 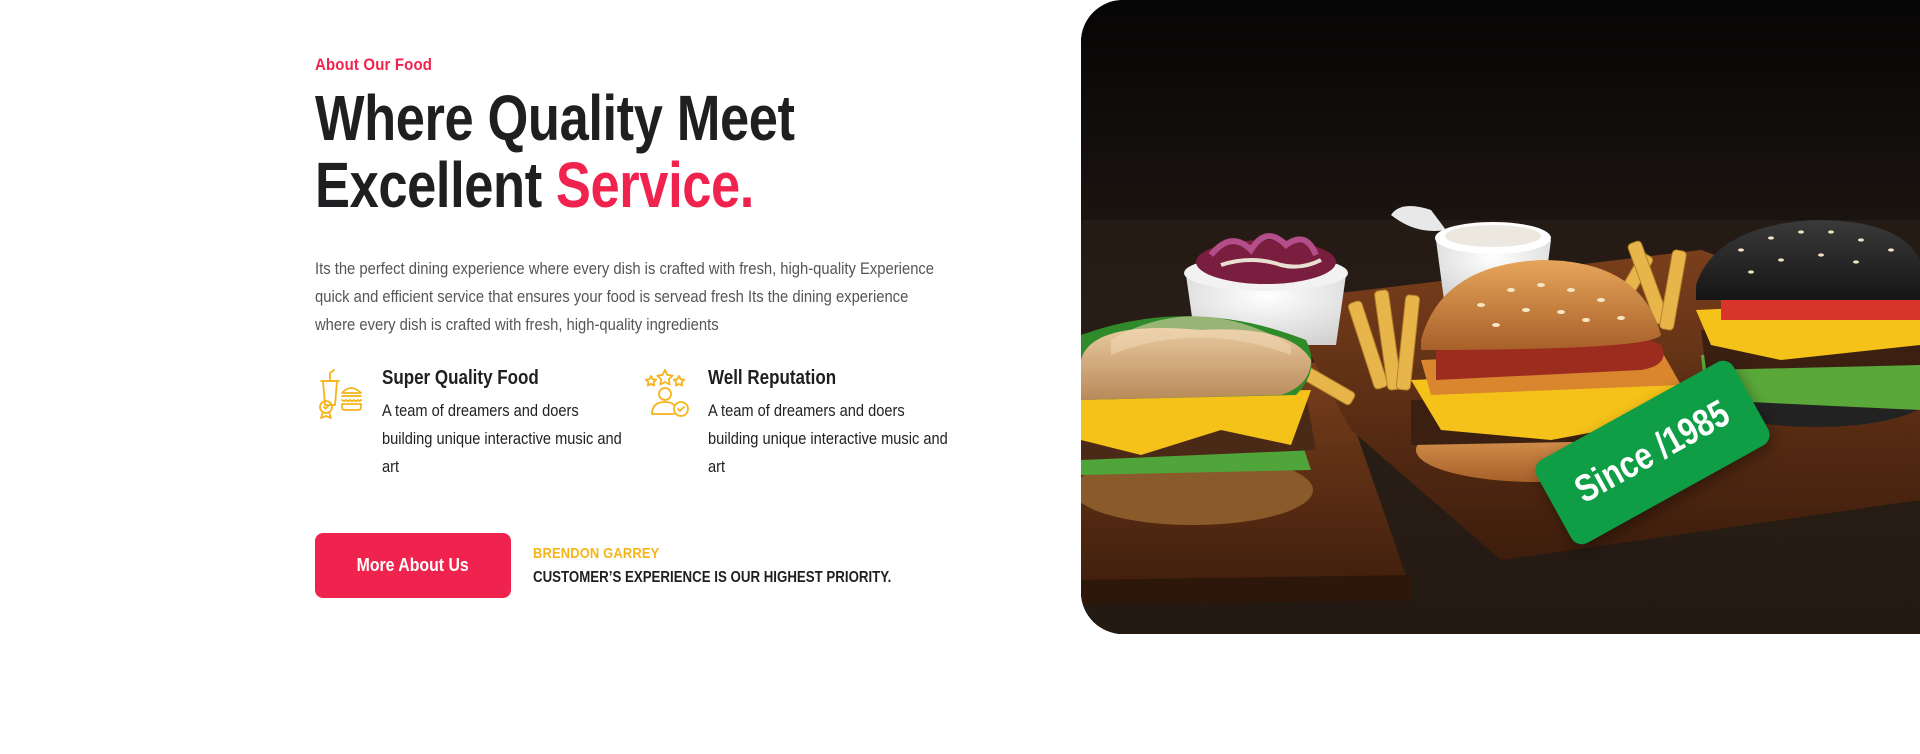 What do you see at coordinates (654, 185) in the screenshot?
I see `heading-accent: Service.` at bounding box center [654, 185].